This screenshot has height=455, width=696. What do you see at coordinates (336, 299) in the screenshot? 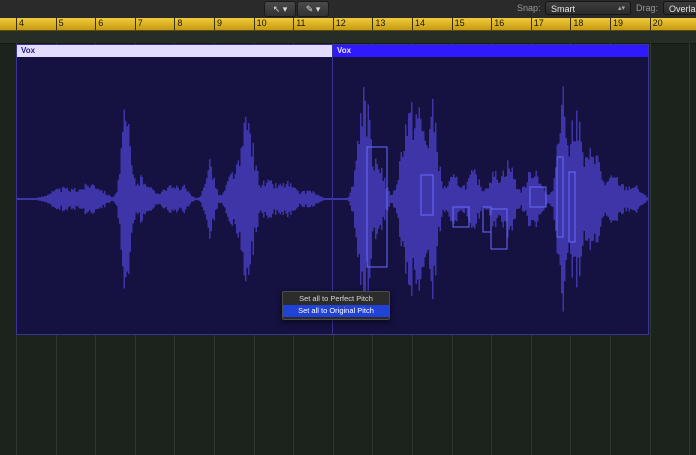
I see `menu-item-perfect-pitch: Set all to Perfect Pitch` at bounding box center [336, 299].